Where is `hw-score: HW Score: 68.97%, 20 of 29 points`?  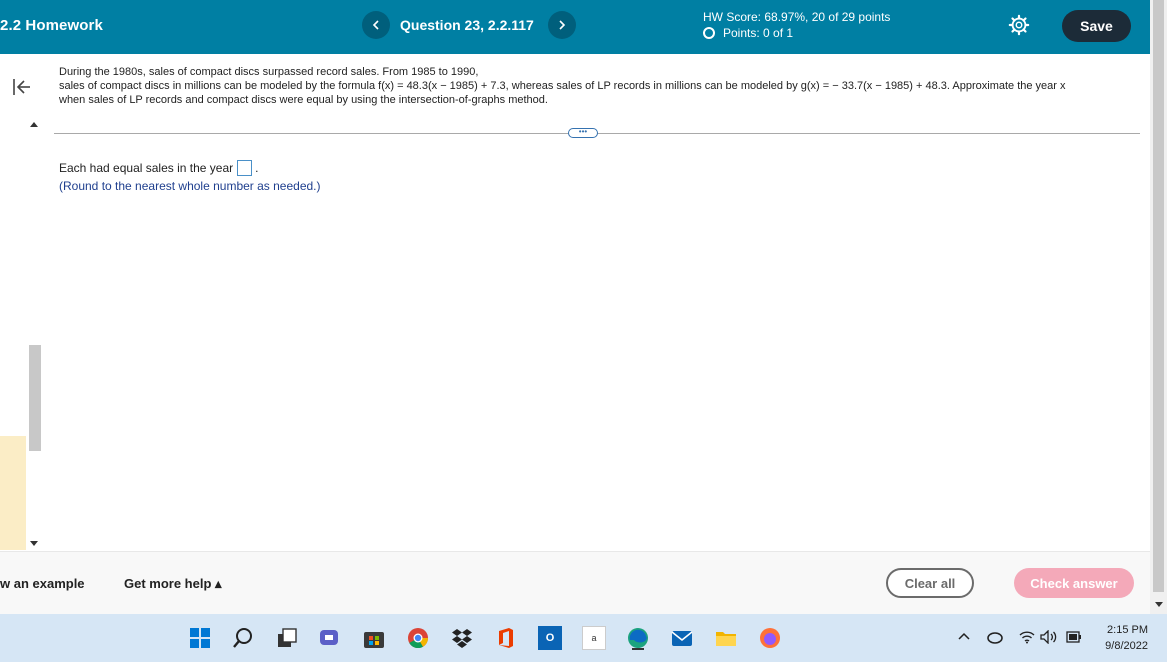
hw-score: HW Score: 68.97%, 20 of 29 points is located at coordinates (797, 17).